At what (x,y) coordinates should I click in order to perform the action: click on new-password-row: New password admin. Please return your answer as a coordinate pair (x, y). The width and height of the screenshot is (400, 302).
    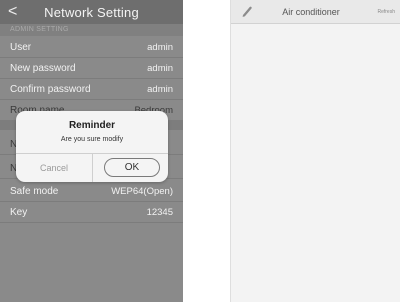
    Looking at the image, I should click on (91, 68).